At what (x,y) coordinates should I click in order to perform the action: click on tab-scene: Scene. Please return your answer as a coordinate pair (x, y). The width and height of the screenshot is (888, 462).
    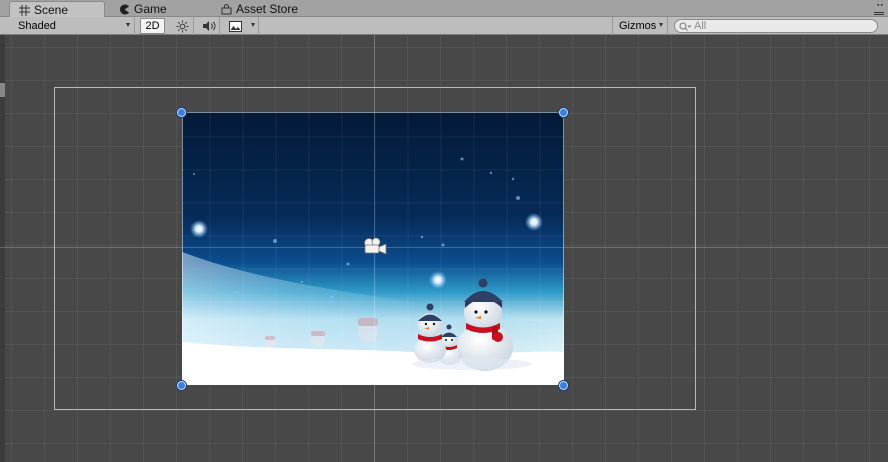
    Looking at the image, I should click on (57, 9).